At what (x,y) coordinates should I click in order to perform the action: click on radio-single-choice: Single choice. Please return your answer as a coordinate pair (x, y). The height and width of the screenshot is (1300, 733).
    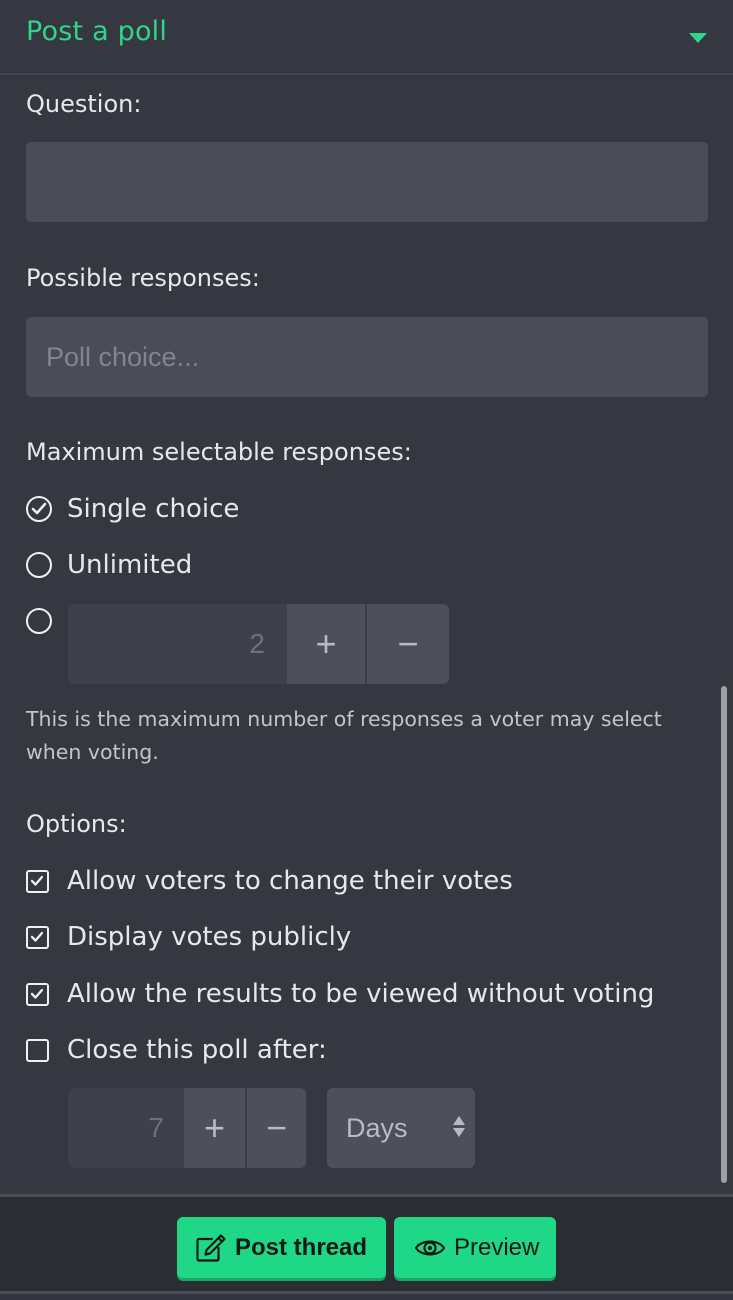
    Looking at the image, I should click on (132, 509).